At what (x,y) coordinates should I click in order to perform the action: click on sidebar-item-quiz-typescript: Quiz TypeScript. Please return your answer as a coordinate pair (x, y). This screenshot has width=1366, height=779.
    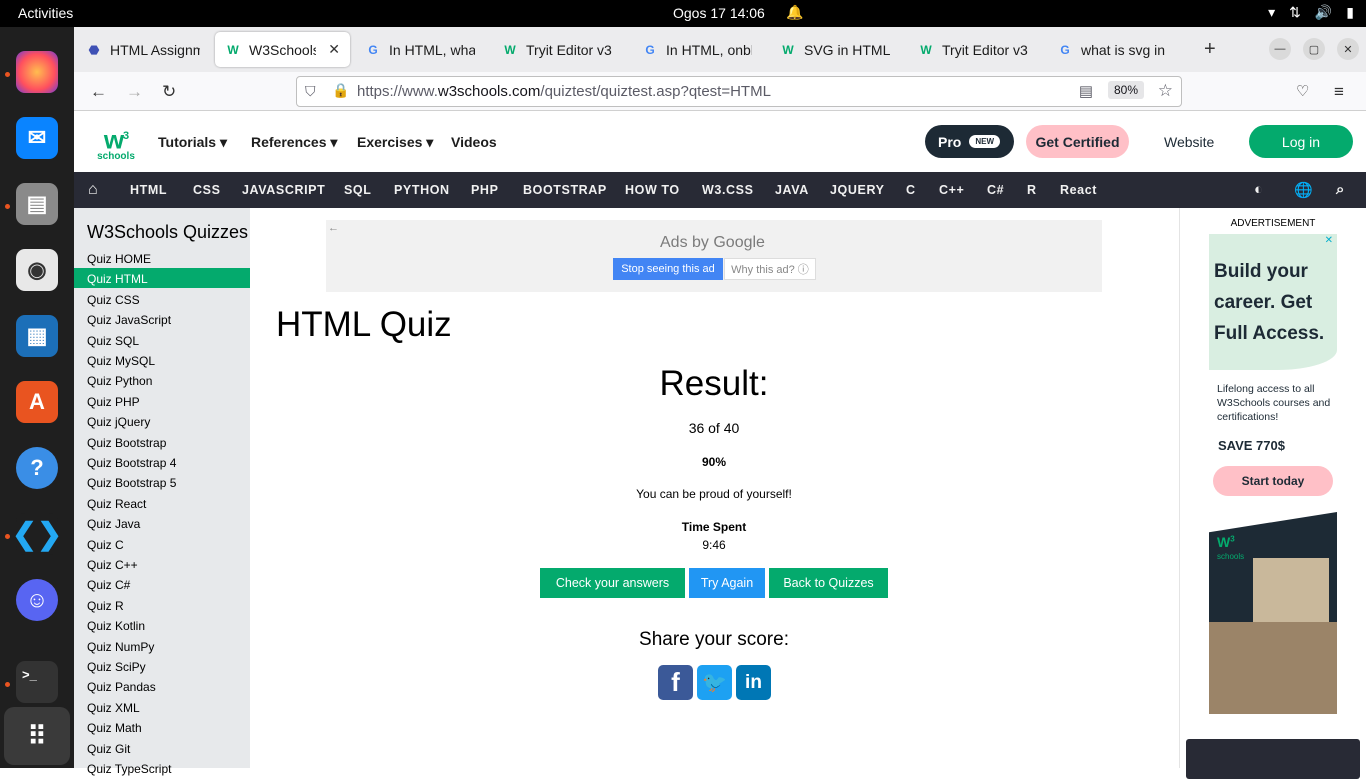
    Looking at the image, I should click on (162, 768).